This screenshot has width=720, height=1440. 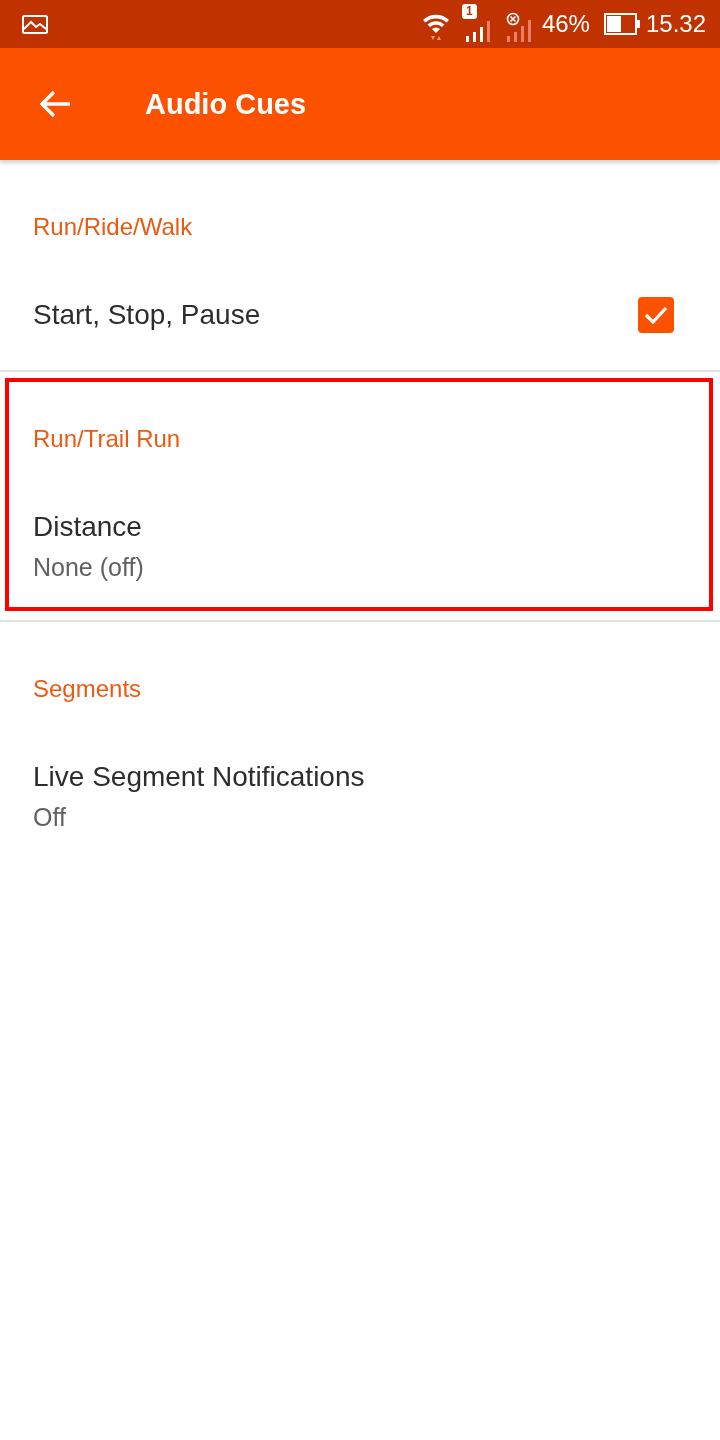 What do you see at coordinates (353, 315) in the screenshot?
I see `preference-item: Start, Stop, Pause` at bounding box center [353, 315].